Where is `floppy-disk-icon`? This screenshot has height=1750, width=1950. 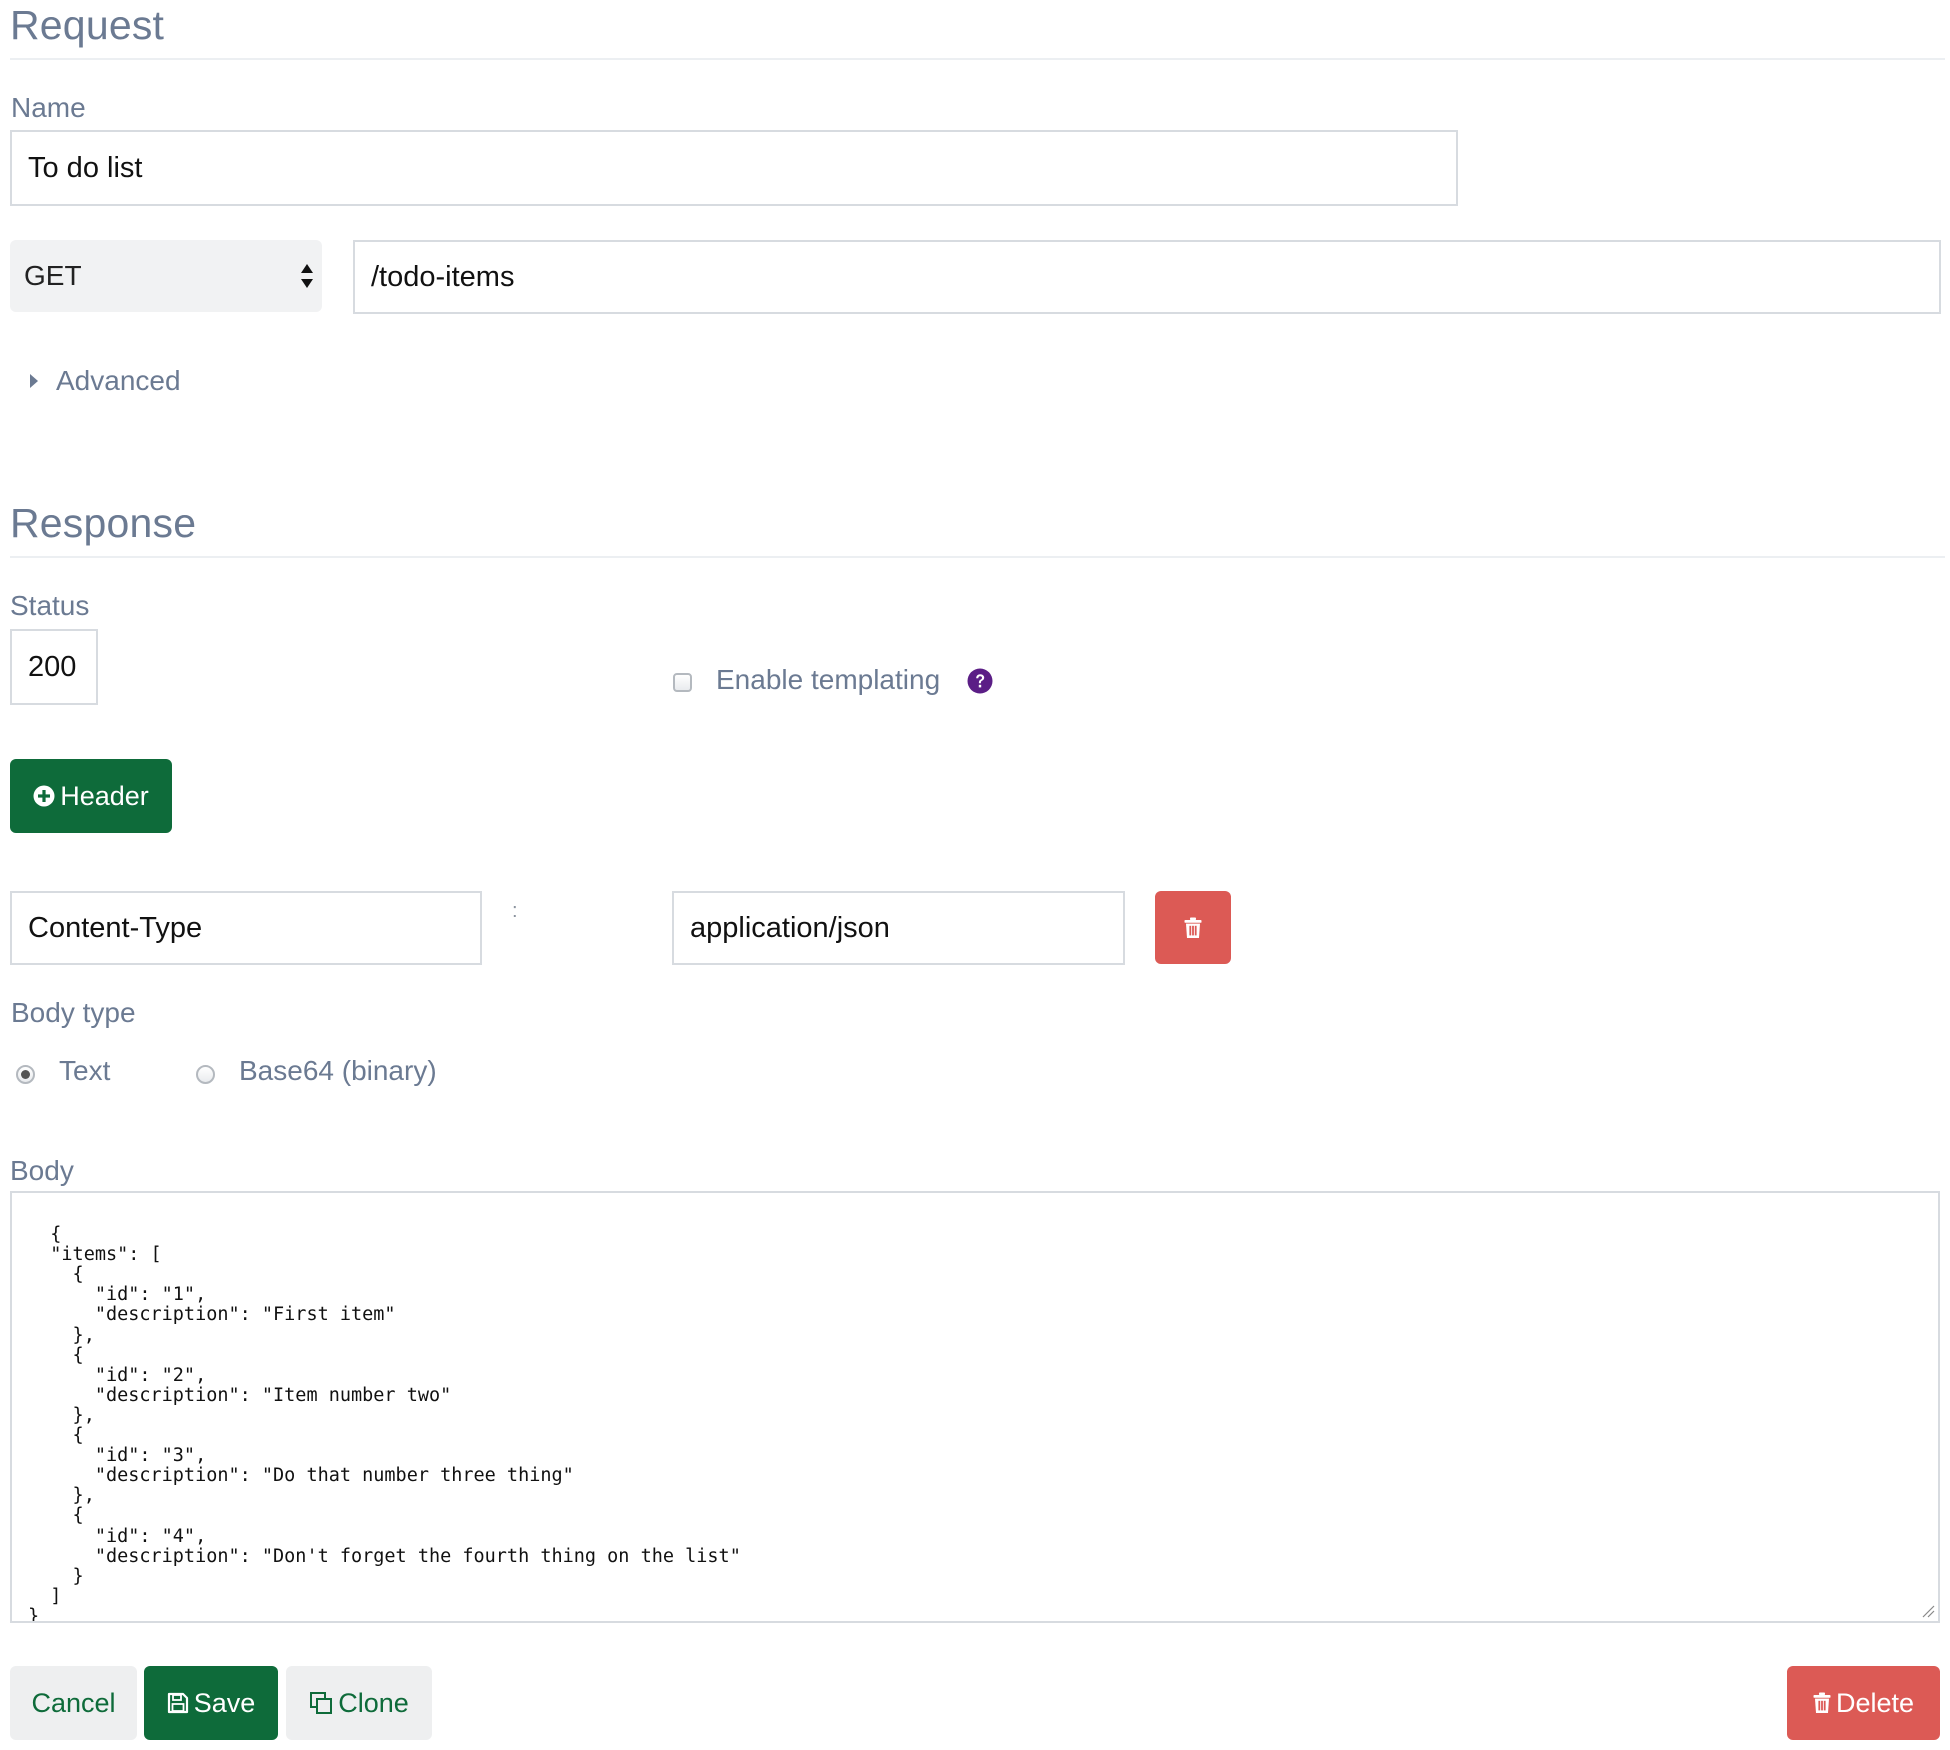
floppy-disk-icon is located at coordinates (177, 1703).